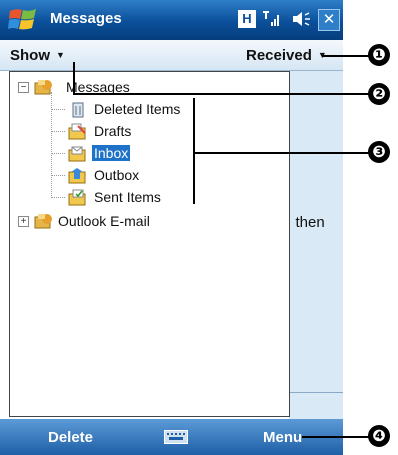 This screenshot has height=455, width=398. I want to click on folder-label: Outbox, so click(117, 175).